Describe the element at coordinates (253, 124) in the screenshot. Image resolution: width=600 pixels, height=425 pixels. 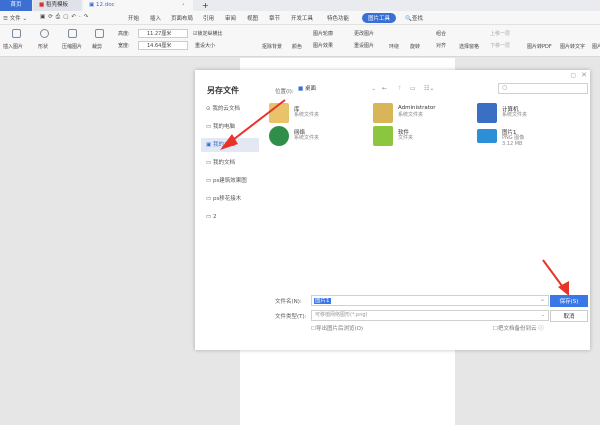
I see `arrow-to-desktop` at that location.